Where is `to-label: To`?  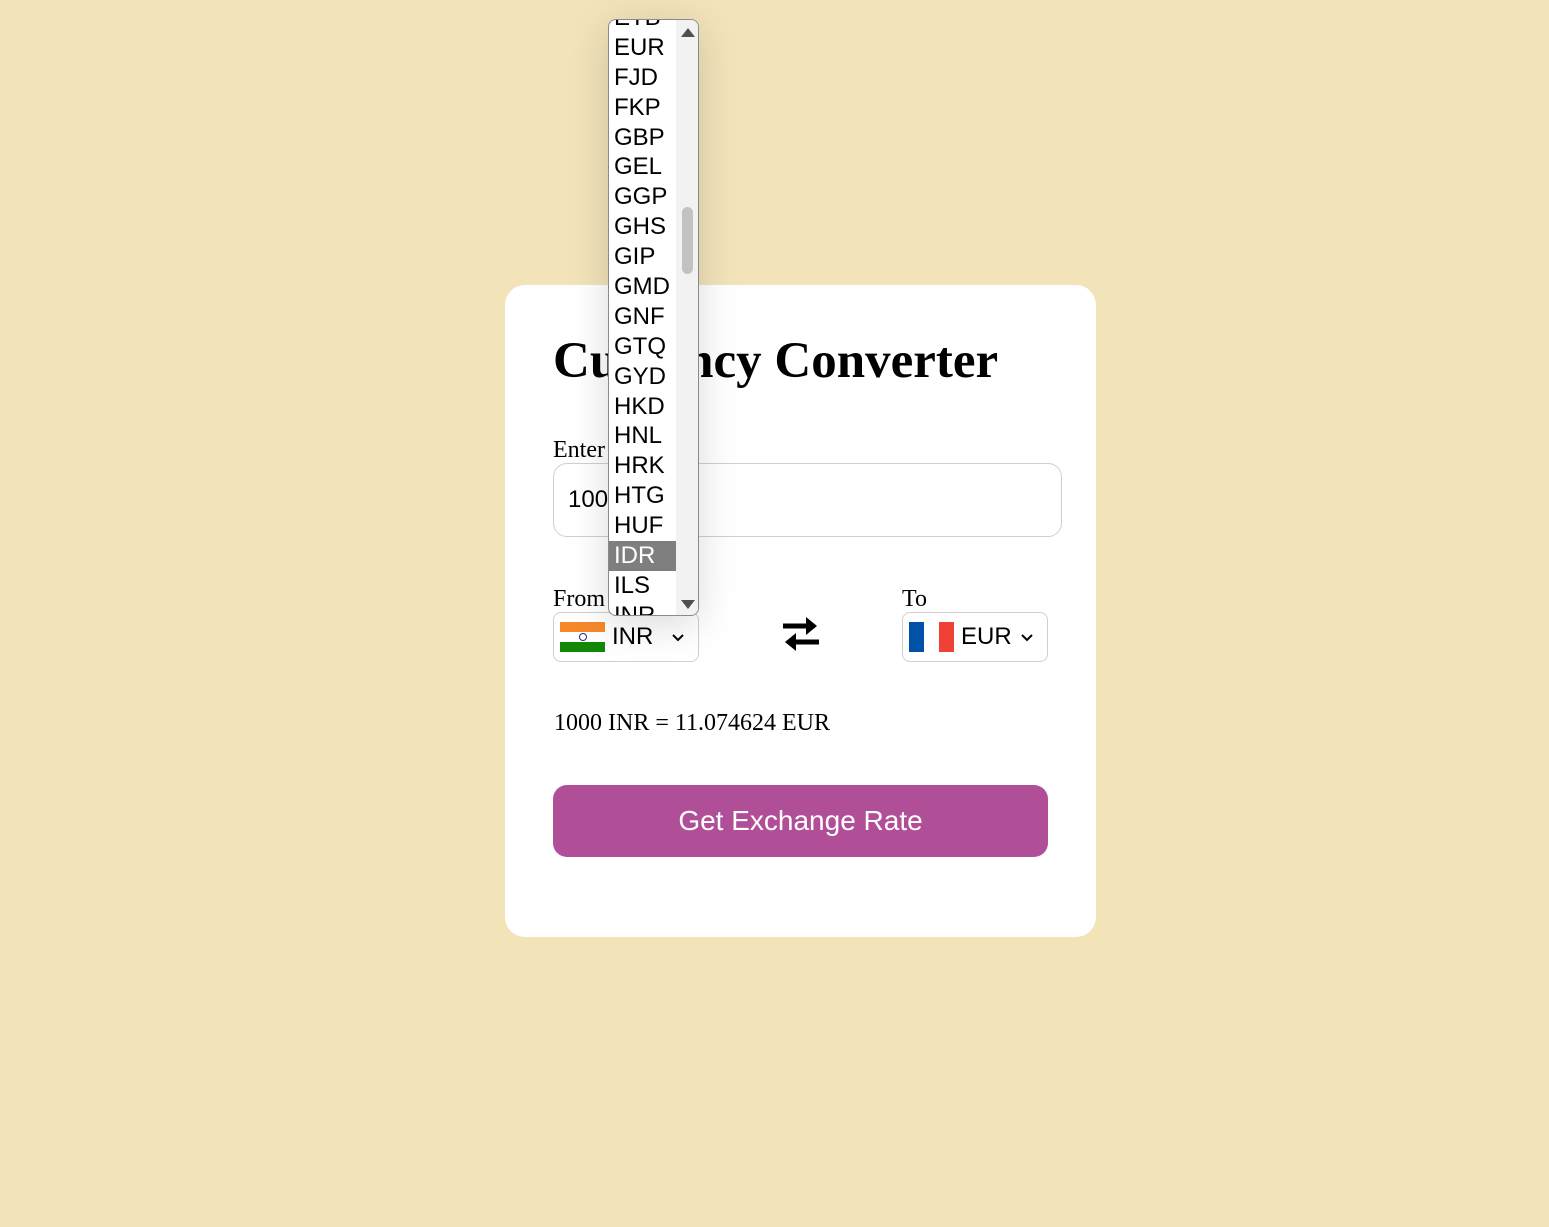
to-label: To is located at coordinates (914, 599).